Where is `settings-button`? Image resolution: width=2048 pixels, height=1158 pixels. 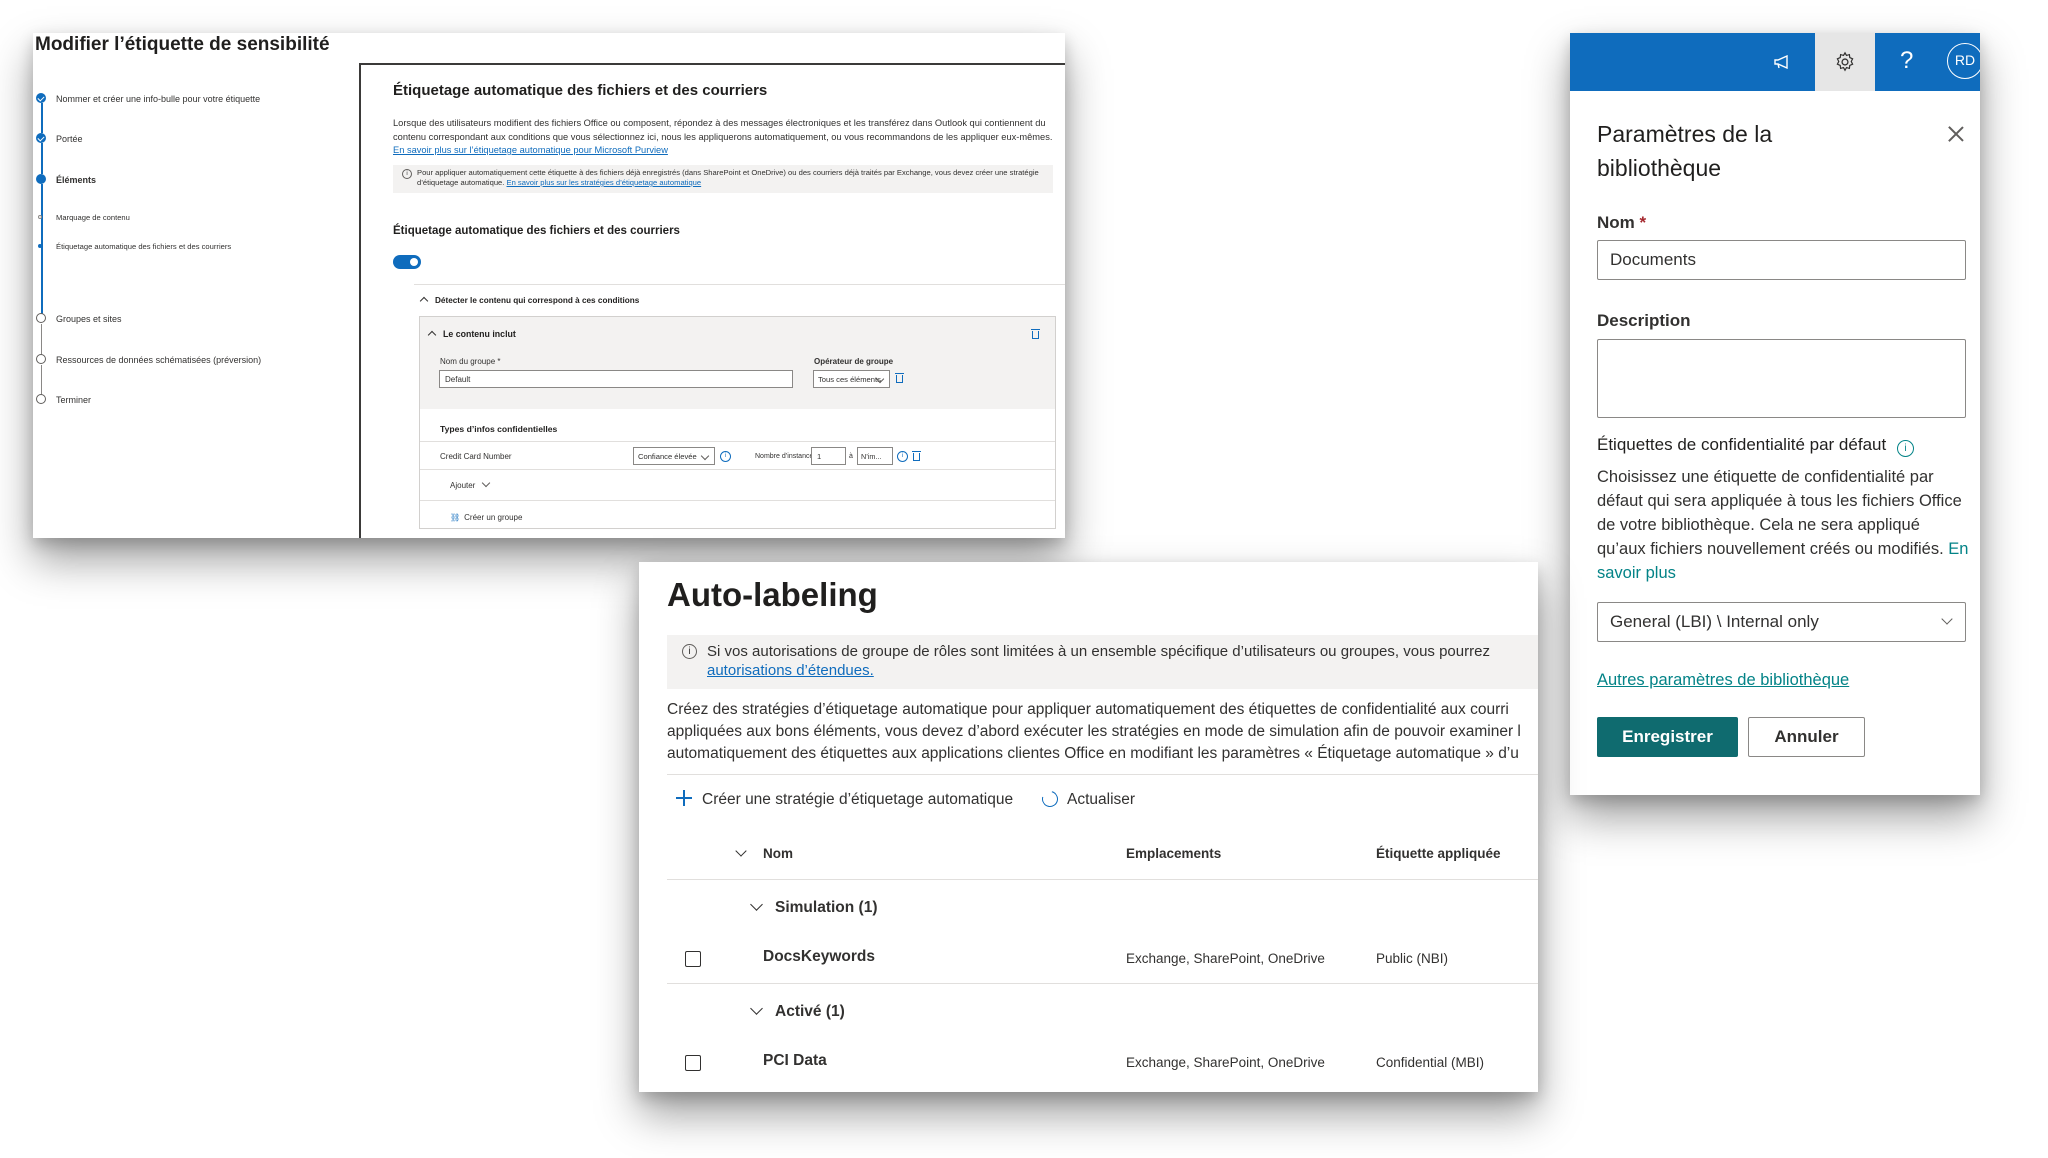
settings-button is located at coordinates (1845, 62).